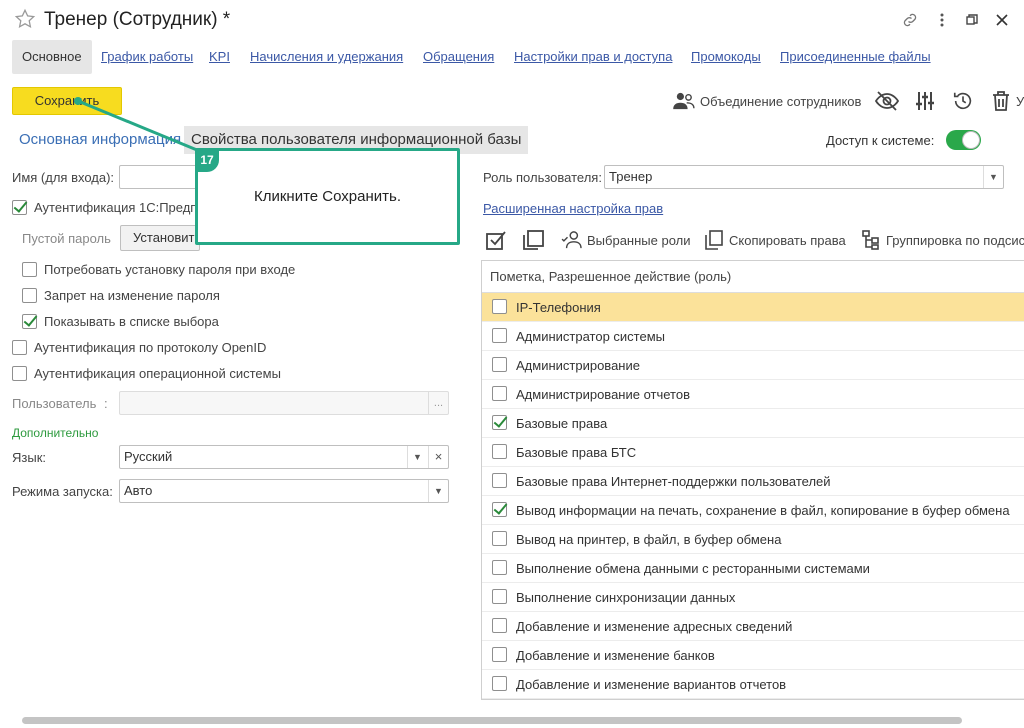 The width and height of the screenshot is (1024, 728). What do you see at coordinates (492, 720) in the screenshot?
I see `horizontal-scrollbar` at bounding box center [492, 720].